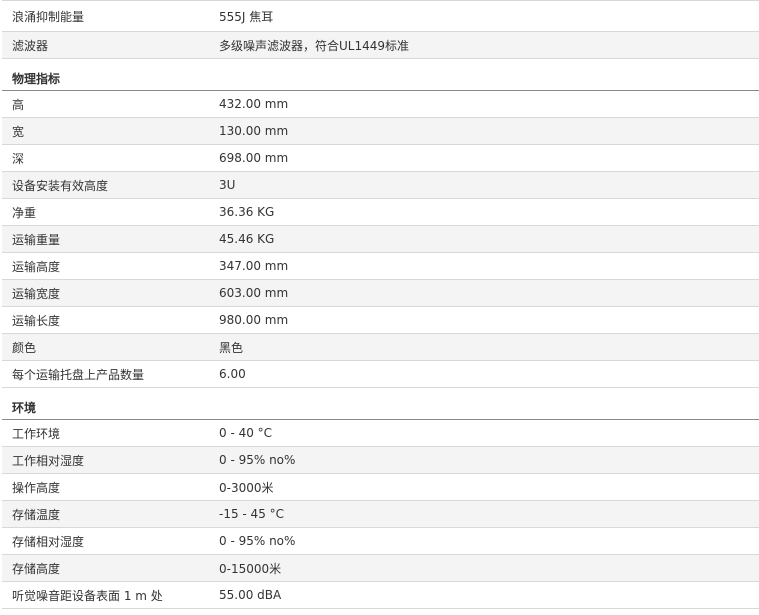 The width and height of the screenshot is (759, 615). Describe the element at coordinates (380, 433) in the screenshot. I see `spec-row: 工作环境 0 - 40 °C` at that location.